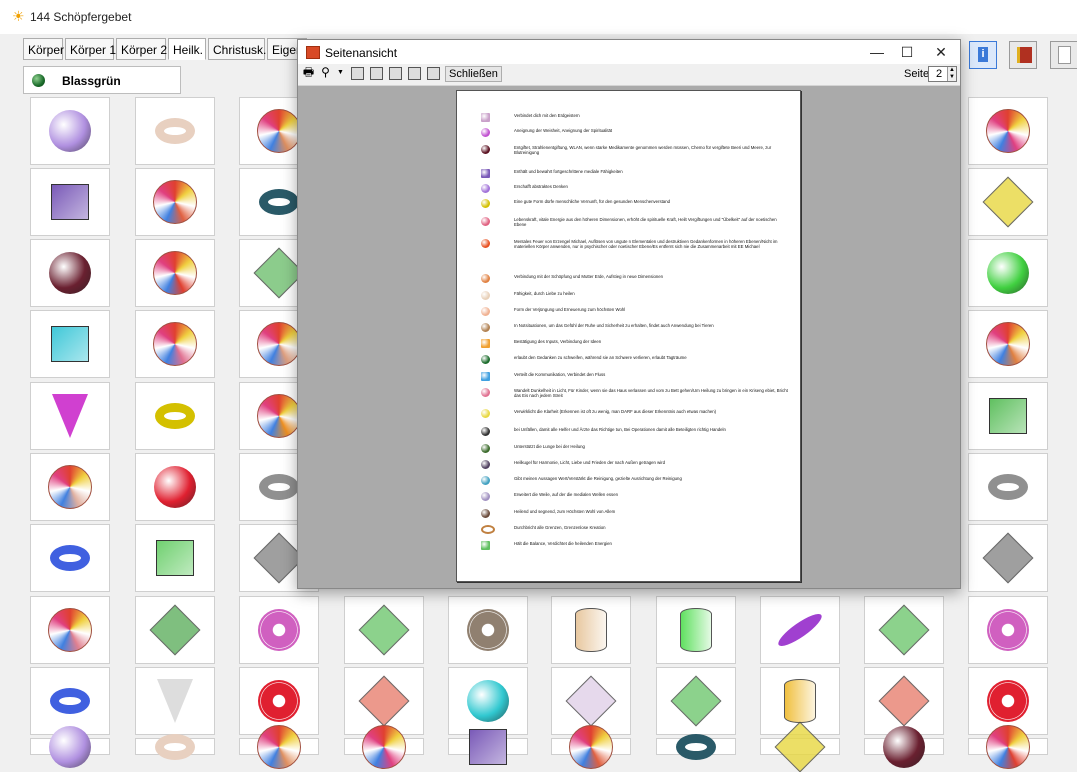 This screenshot has width=1077, height=772. Describe the element at coordinates (325, 73) in the screenshot. I see `zoom-icon: ⚲` at that location.